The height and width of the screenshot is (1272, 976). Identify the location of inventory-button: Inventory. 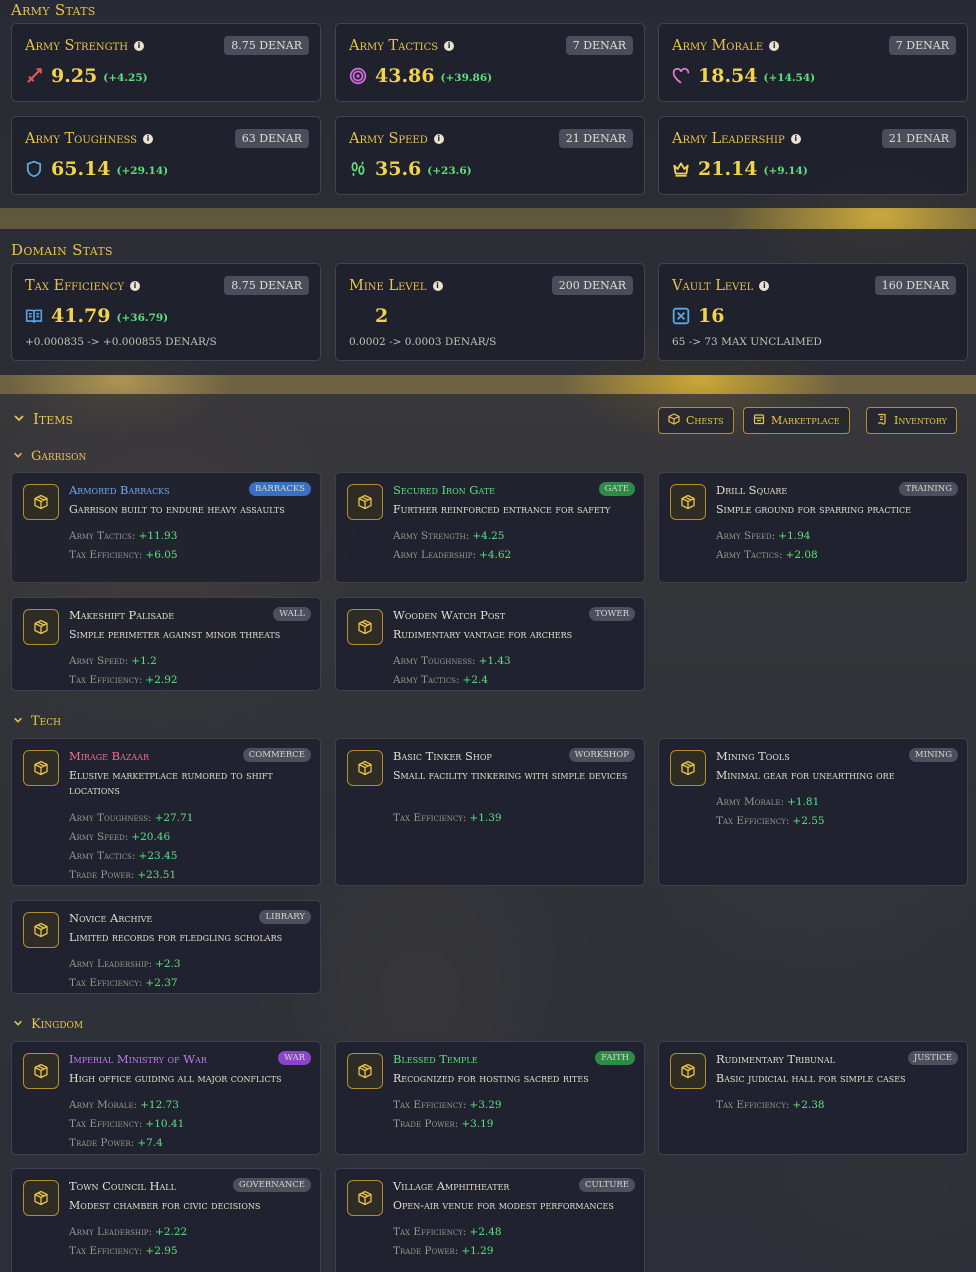
(911, 420).